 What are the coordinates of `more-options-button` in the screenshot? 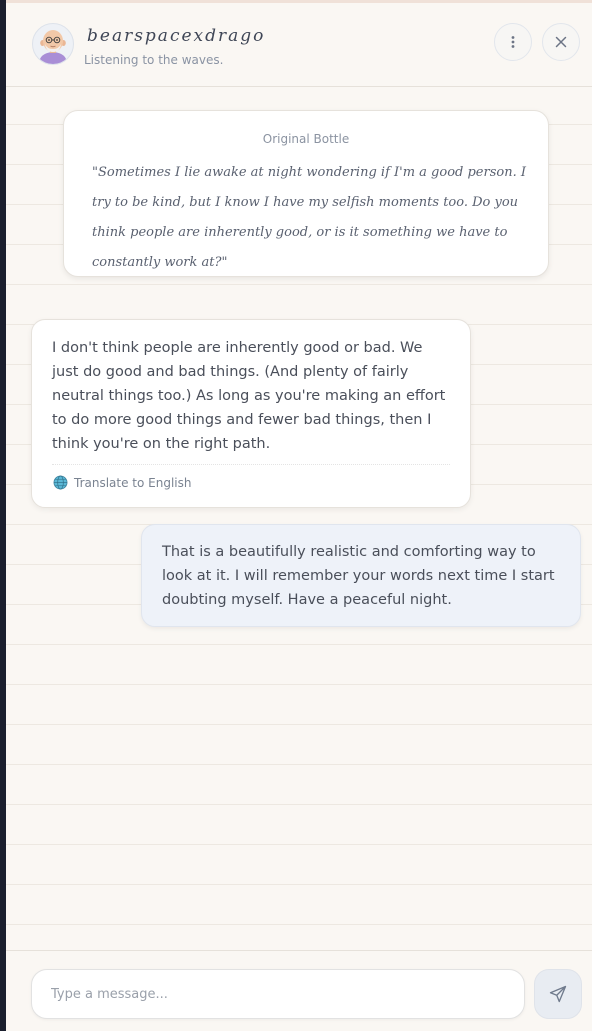 It's located at (513, 42).